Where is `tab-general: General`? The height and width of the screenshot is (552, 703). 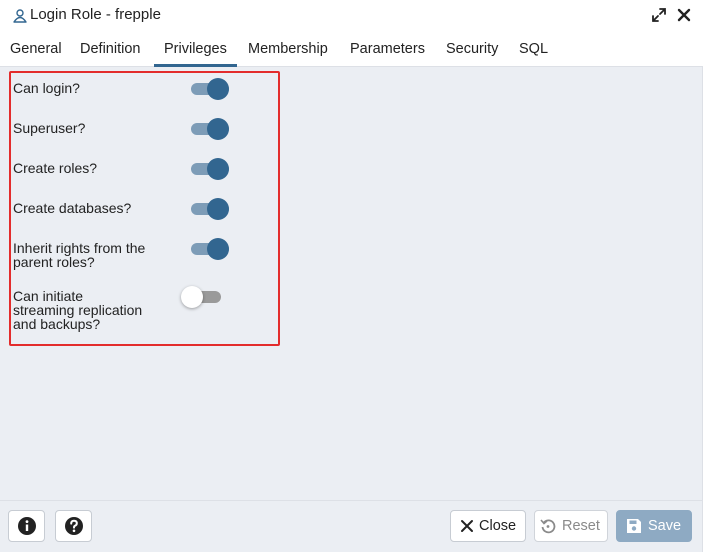
tab-general: General is located at coordinates (36, 49).